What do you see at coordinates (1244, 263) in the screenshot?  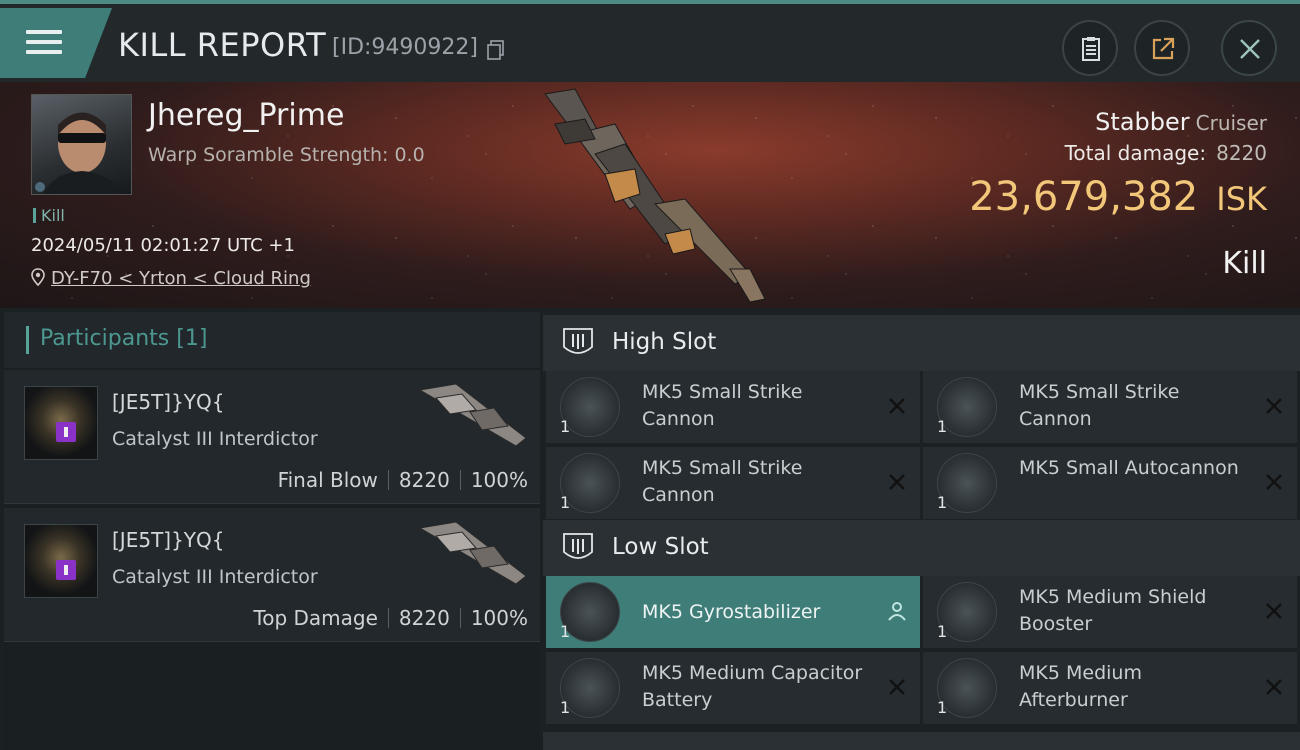 I see `kill-result: Kill` at bounding box center [1244, 263].